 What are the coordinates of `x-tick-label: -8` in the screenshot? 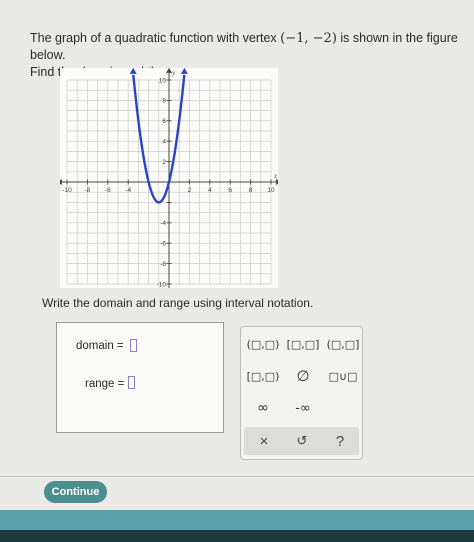 It's located at (88, 190).